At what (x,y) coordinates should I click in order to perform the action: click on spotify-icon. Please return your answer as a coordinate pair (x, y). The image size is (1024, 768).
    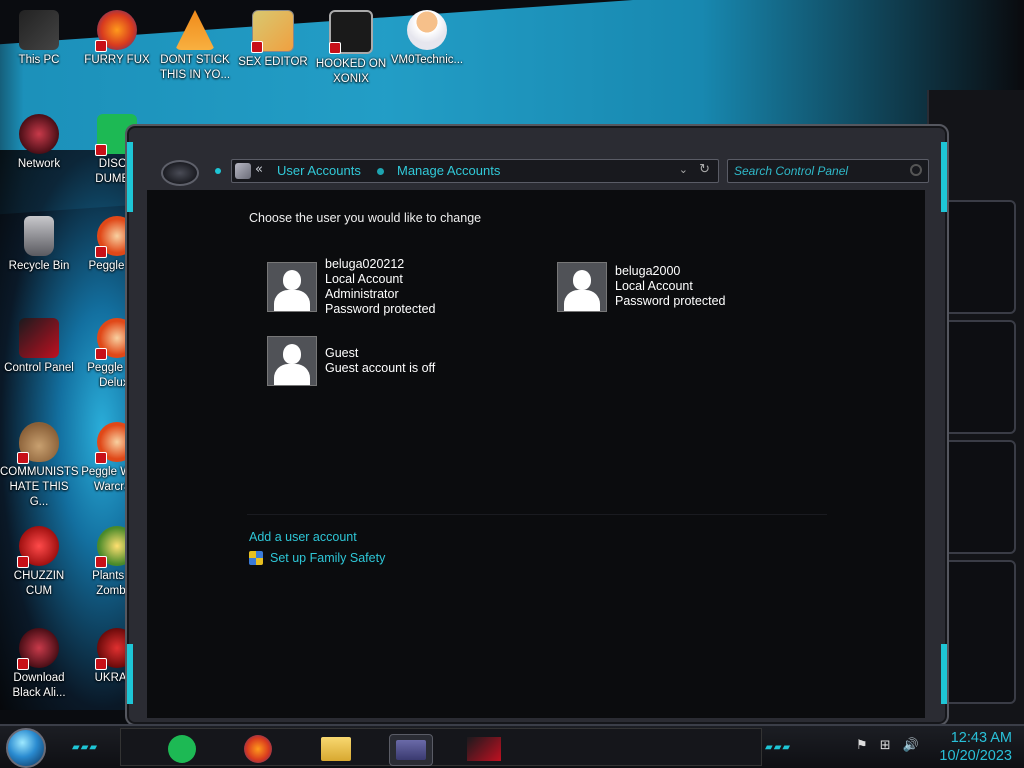
    Looking at the image, I should click on (182, 749).